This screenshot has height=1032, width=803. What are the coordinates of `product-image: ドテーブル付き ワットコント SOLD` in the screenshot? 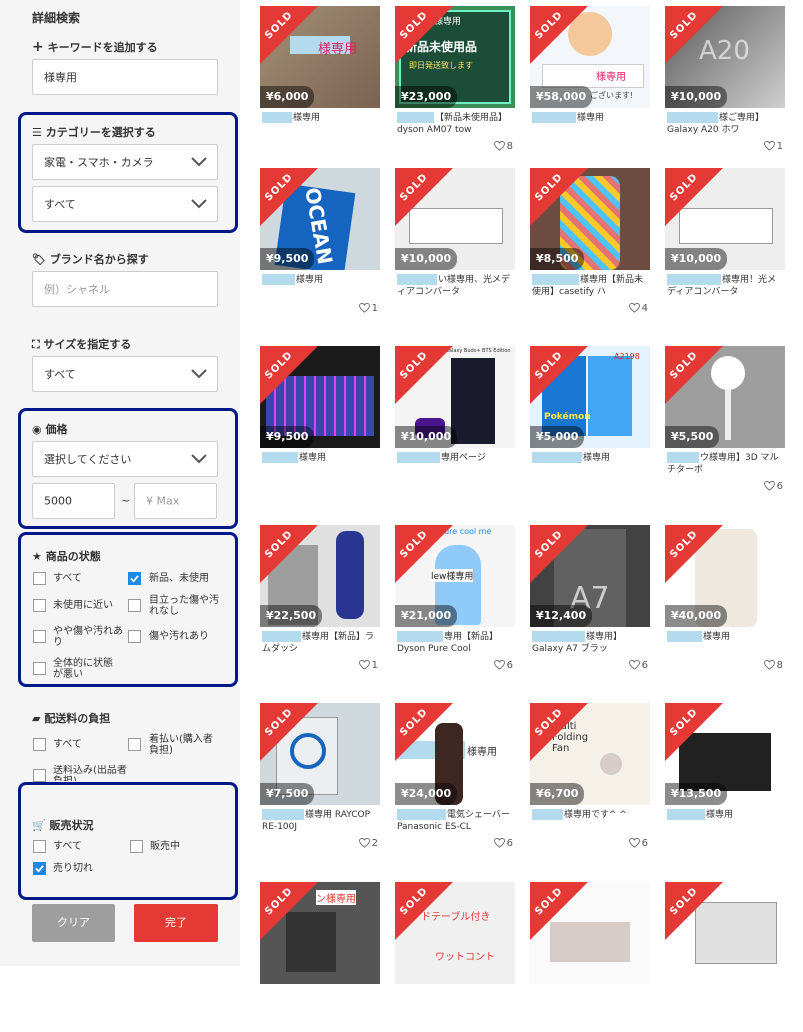 It's located at (455, 933).